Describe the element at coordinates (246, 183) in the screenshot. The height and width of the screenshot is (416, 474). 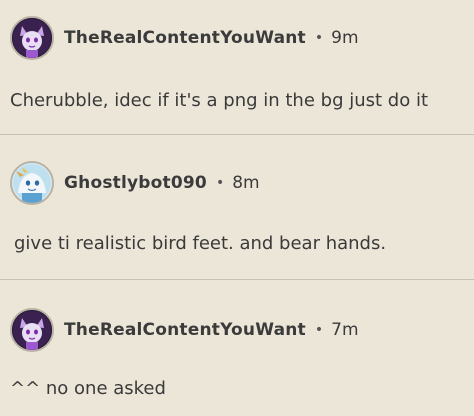
I see `comment-timestamp: 8m` at that location.